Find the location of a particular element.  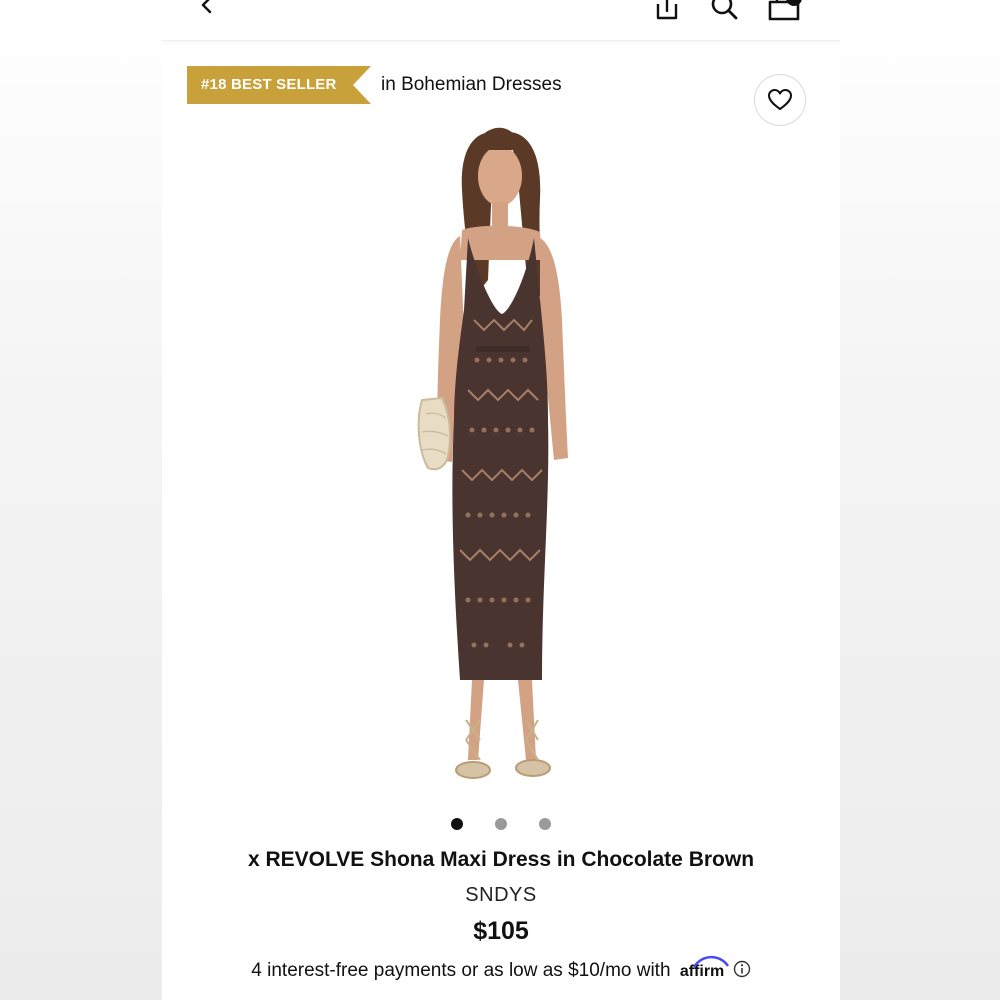

product-price: $105 is located at coordinates (501, 931).